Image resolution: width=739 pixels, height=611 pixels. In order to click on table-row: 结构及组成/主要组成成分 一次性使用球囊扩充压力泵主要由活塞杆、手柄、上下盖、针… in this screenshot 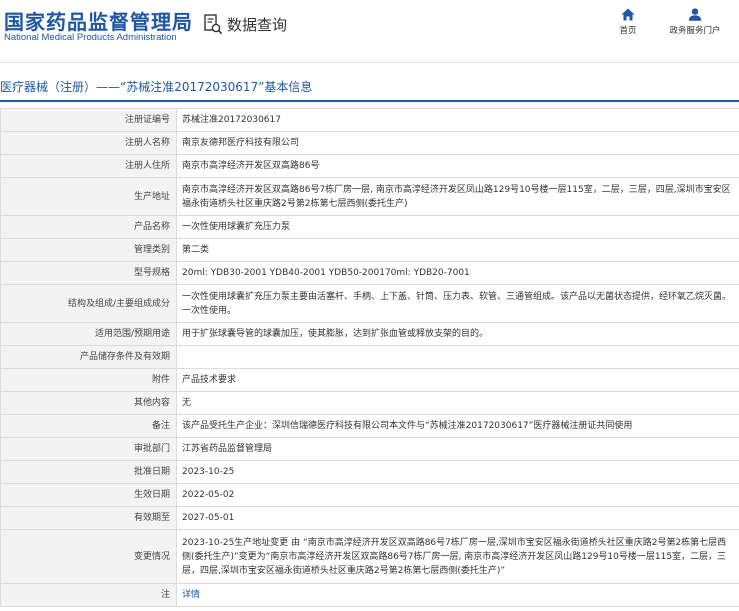, I will do `click(369, 303)`.